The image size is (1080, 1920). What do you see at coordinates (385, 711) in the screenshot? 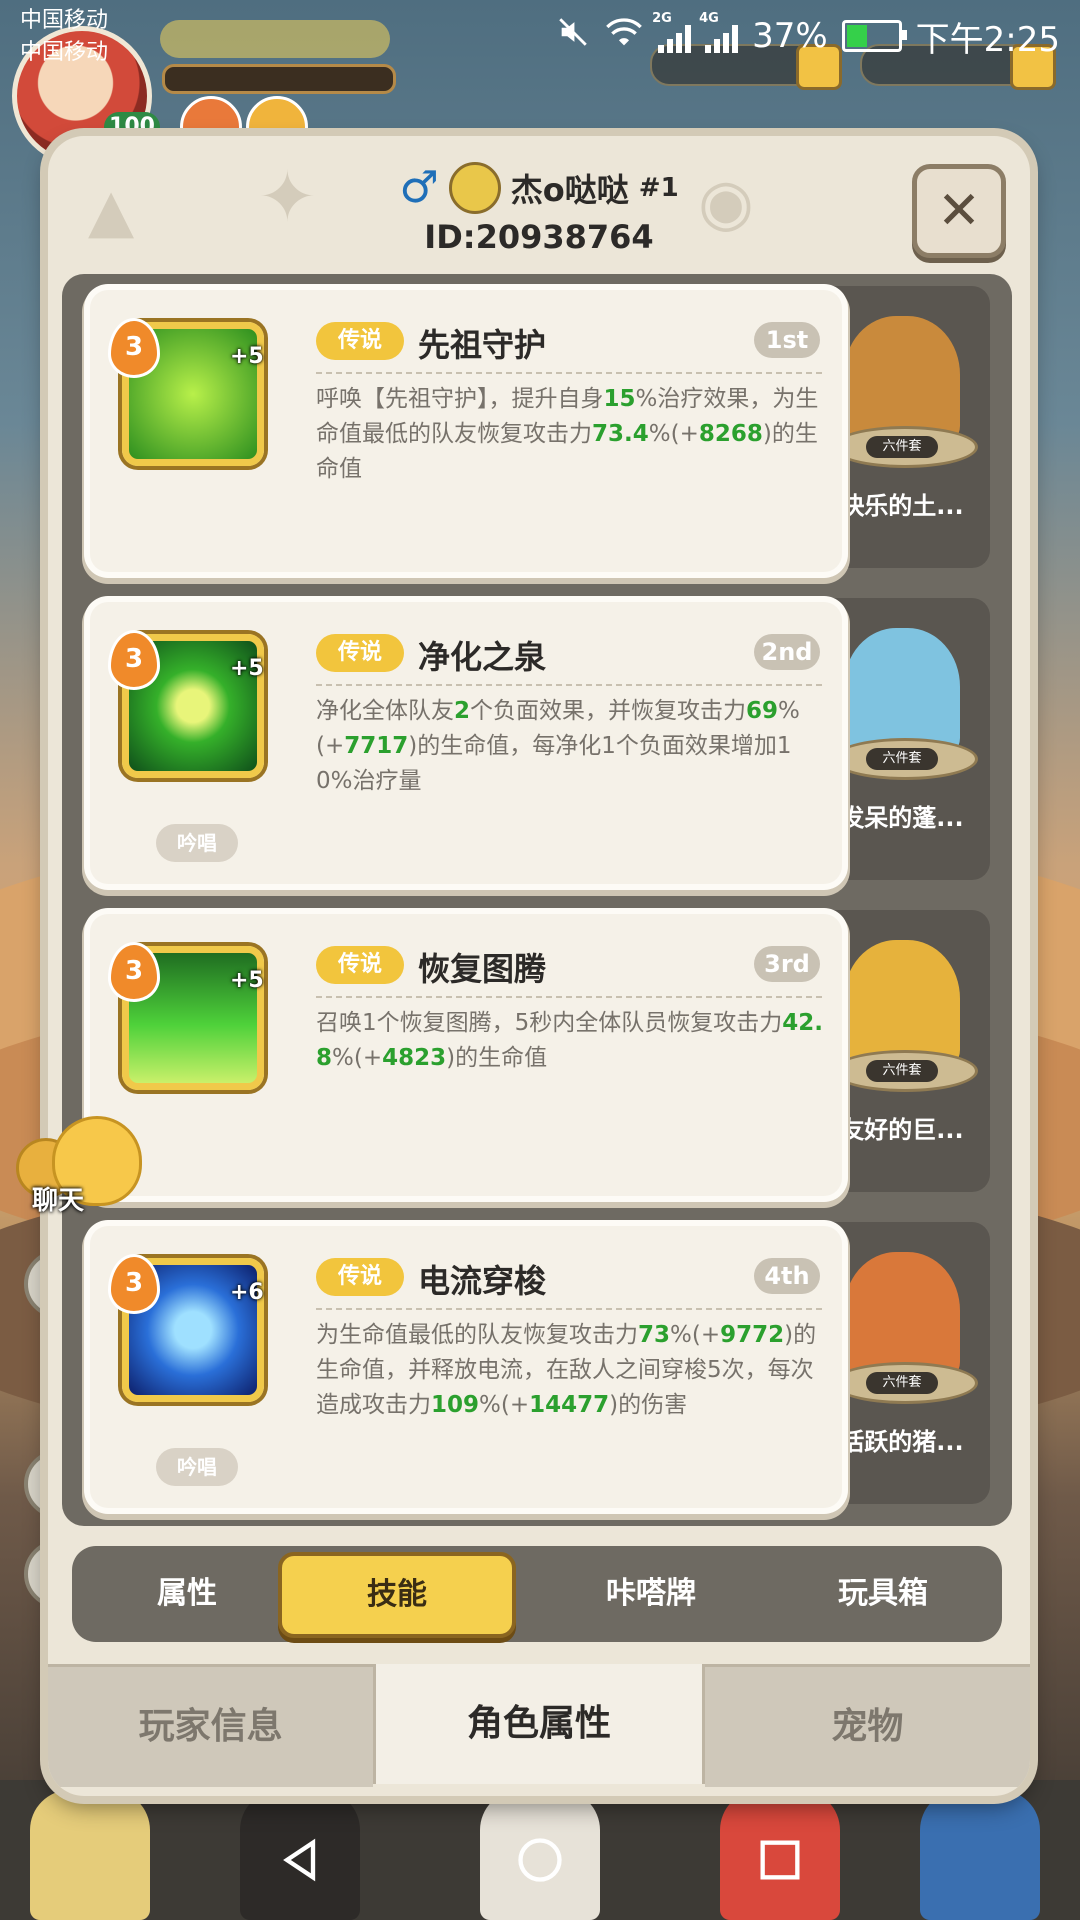
I see `description-text: 净化全体队友` at bounding box center [385, 711].